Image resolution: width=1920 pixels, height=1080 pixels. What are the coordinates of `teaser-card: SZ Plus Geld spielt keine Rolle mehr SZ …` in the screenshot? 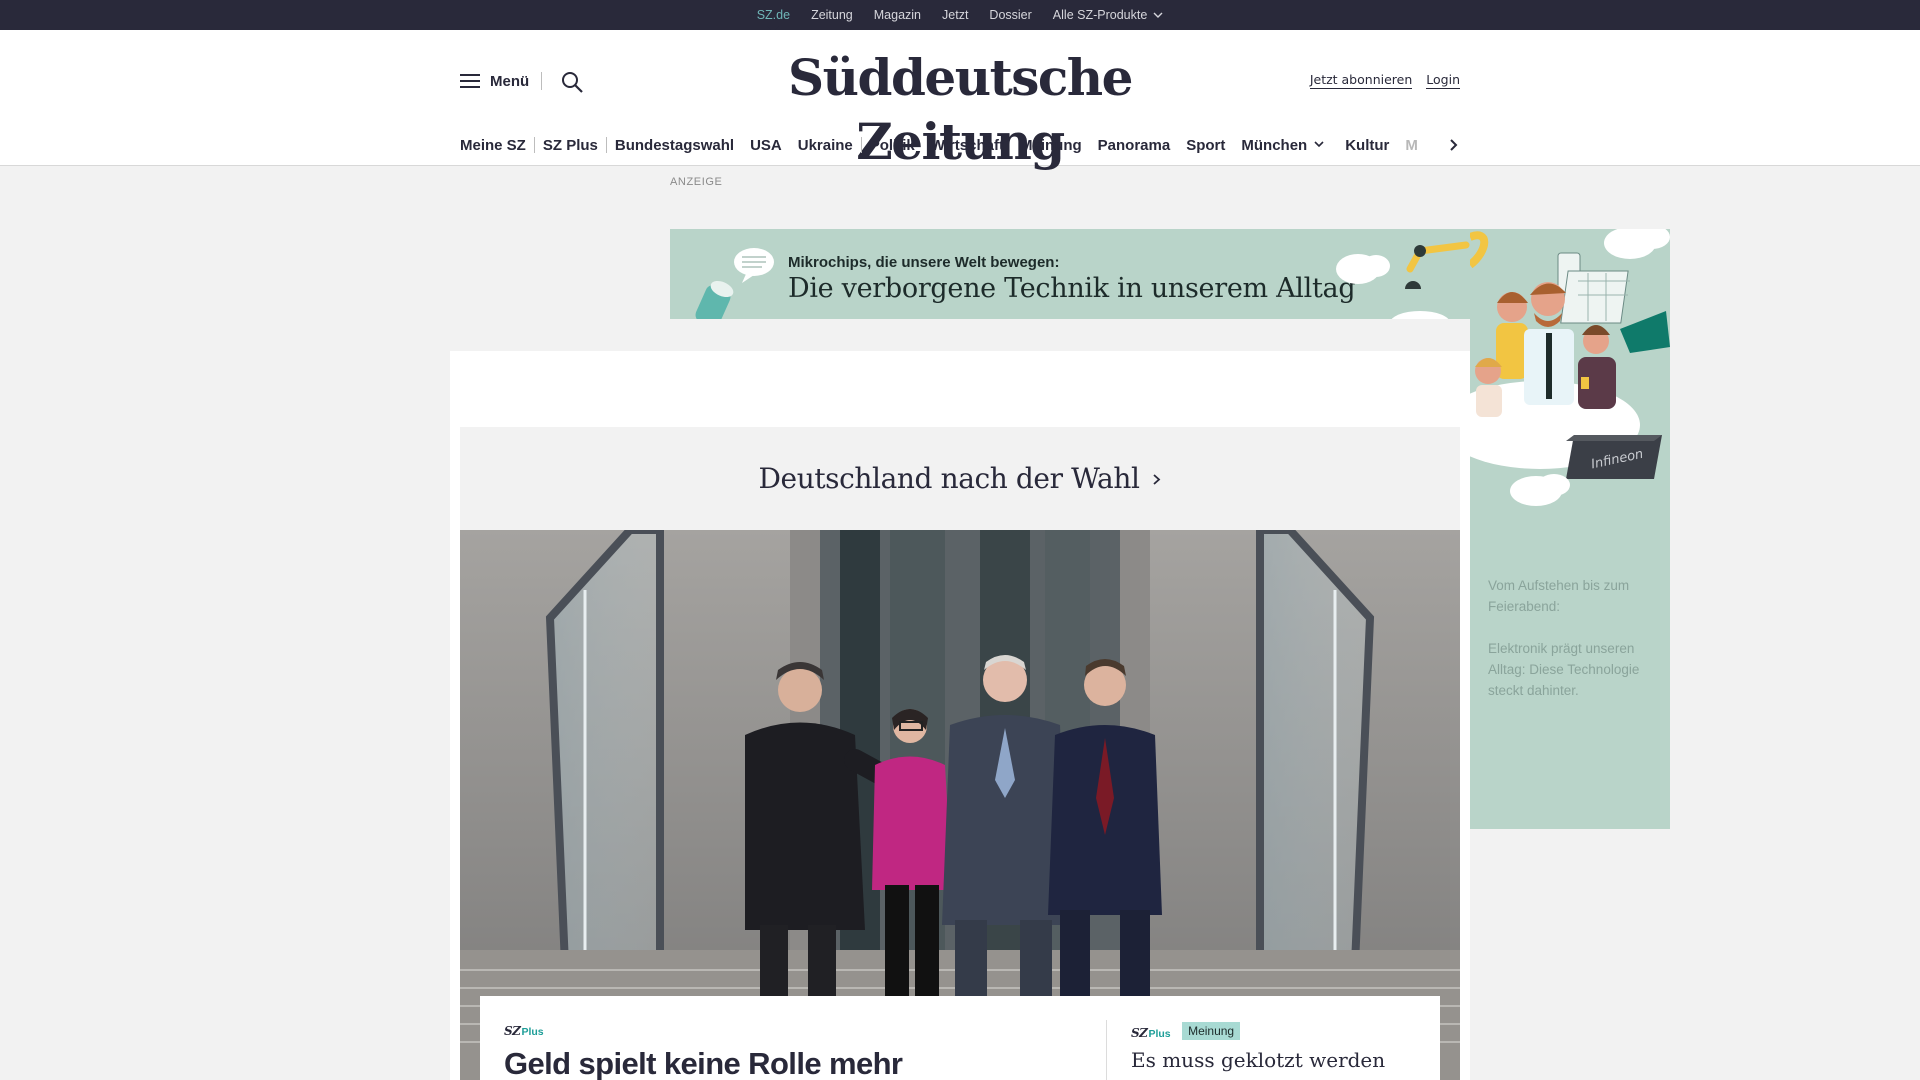 It's located at (960, 1038).